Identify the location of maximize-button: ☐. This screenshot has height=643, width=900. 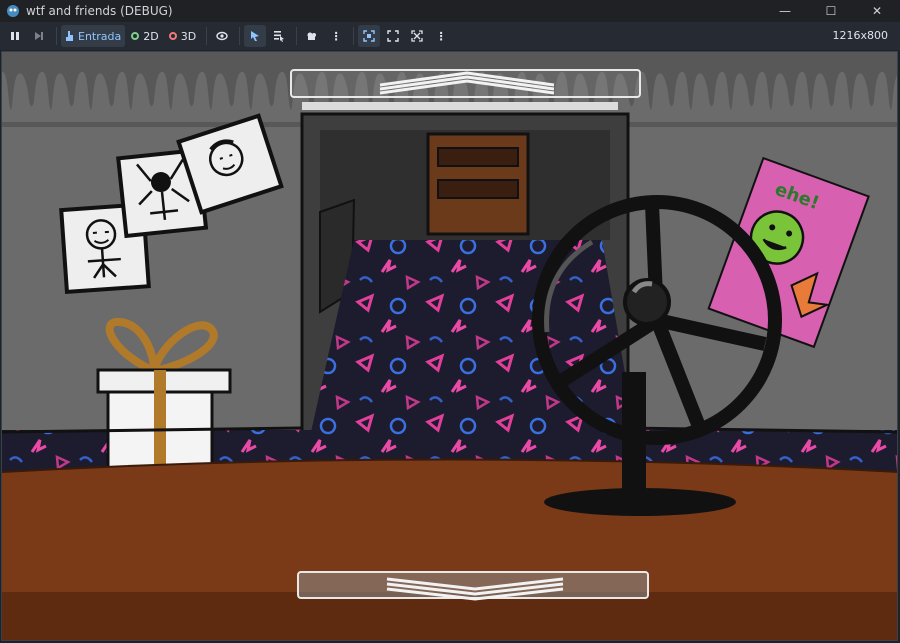
(831, 11).